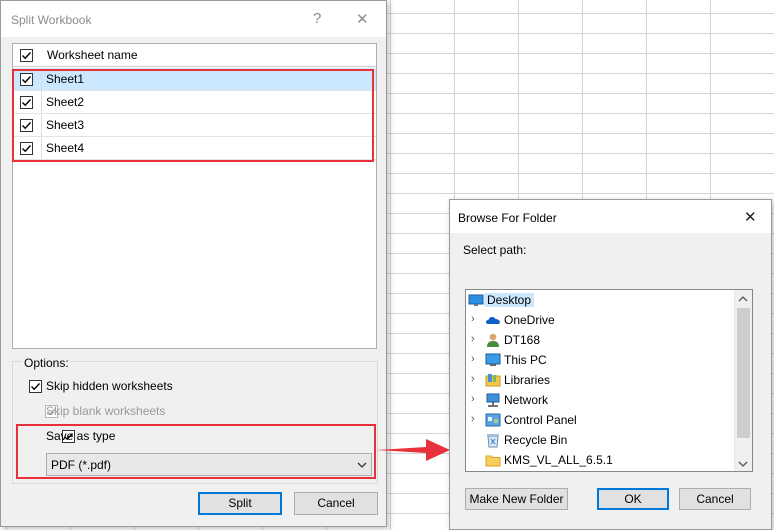 The image size is (774, 530). I want to click on browse-folder-titlebar: Browse For Folder ✕, so click(610, 216).